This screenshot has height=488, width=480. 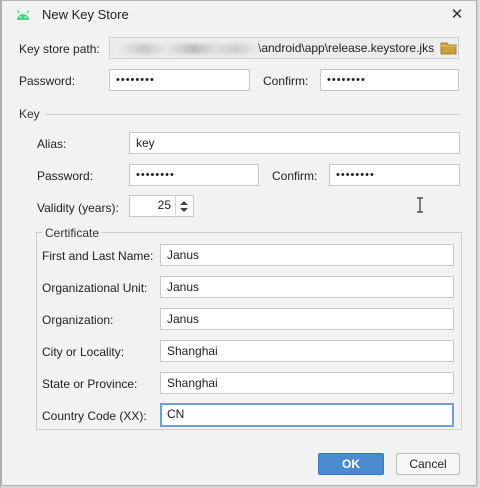 What do you see at coordinates (295, 176) in the screenshot?
I see `key-confirm-label: Confirm:` at bounding box center [295, 176].